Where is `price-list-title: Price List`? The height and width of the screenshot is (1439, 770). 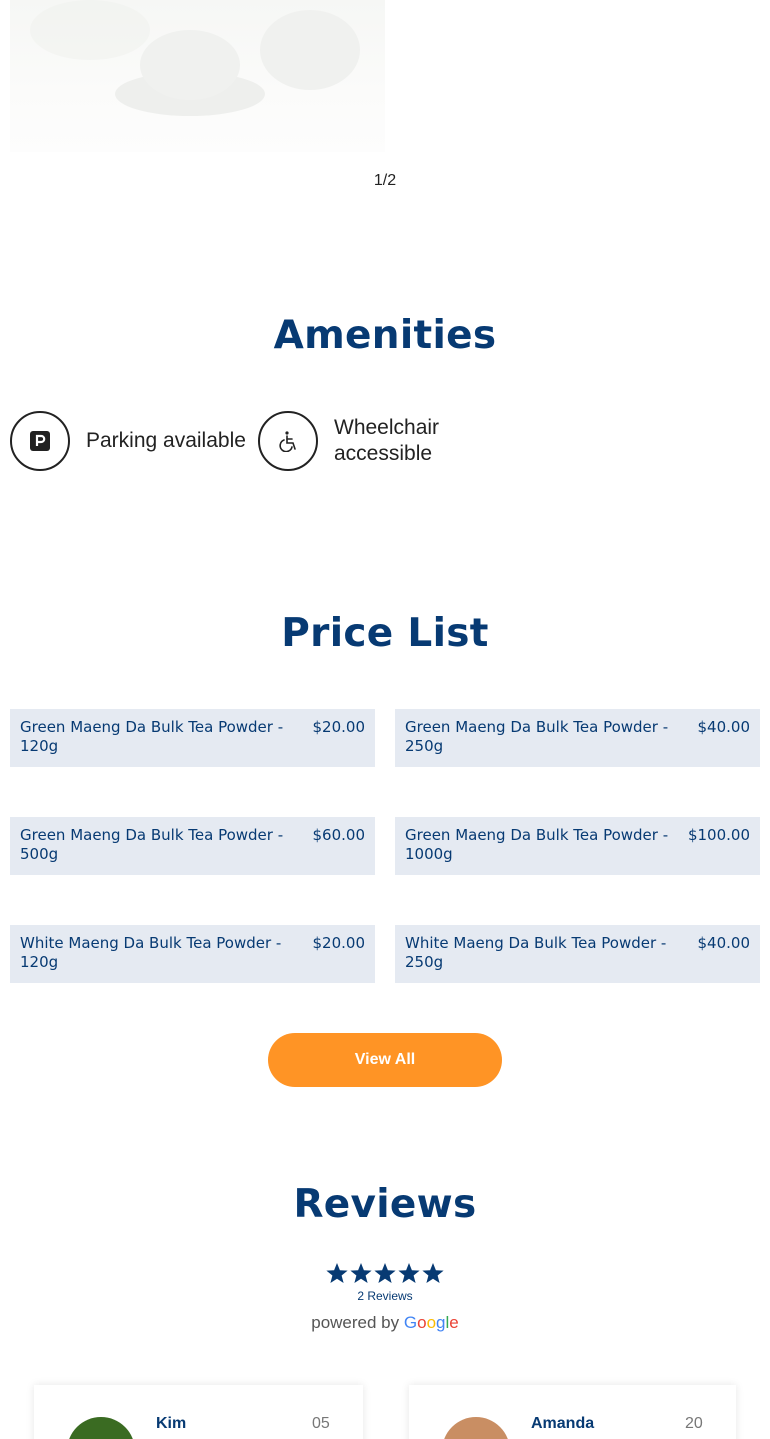 price-list-title: Price List is located at coordinates (385, 633).